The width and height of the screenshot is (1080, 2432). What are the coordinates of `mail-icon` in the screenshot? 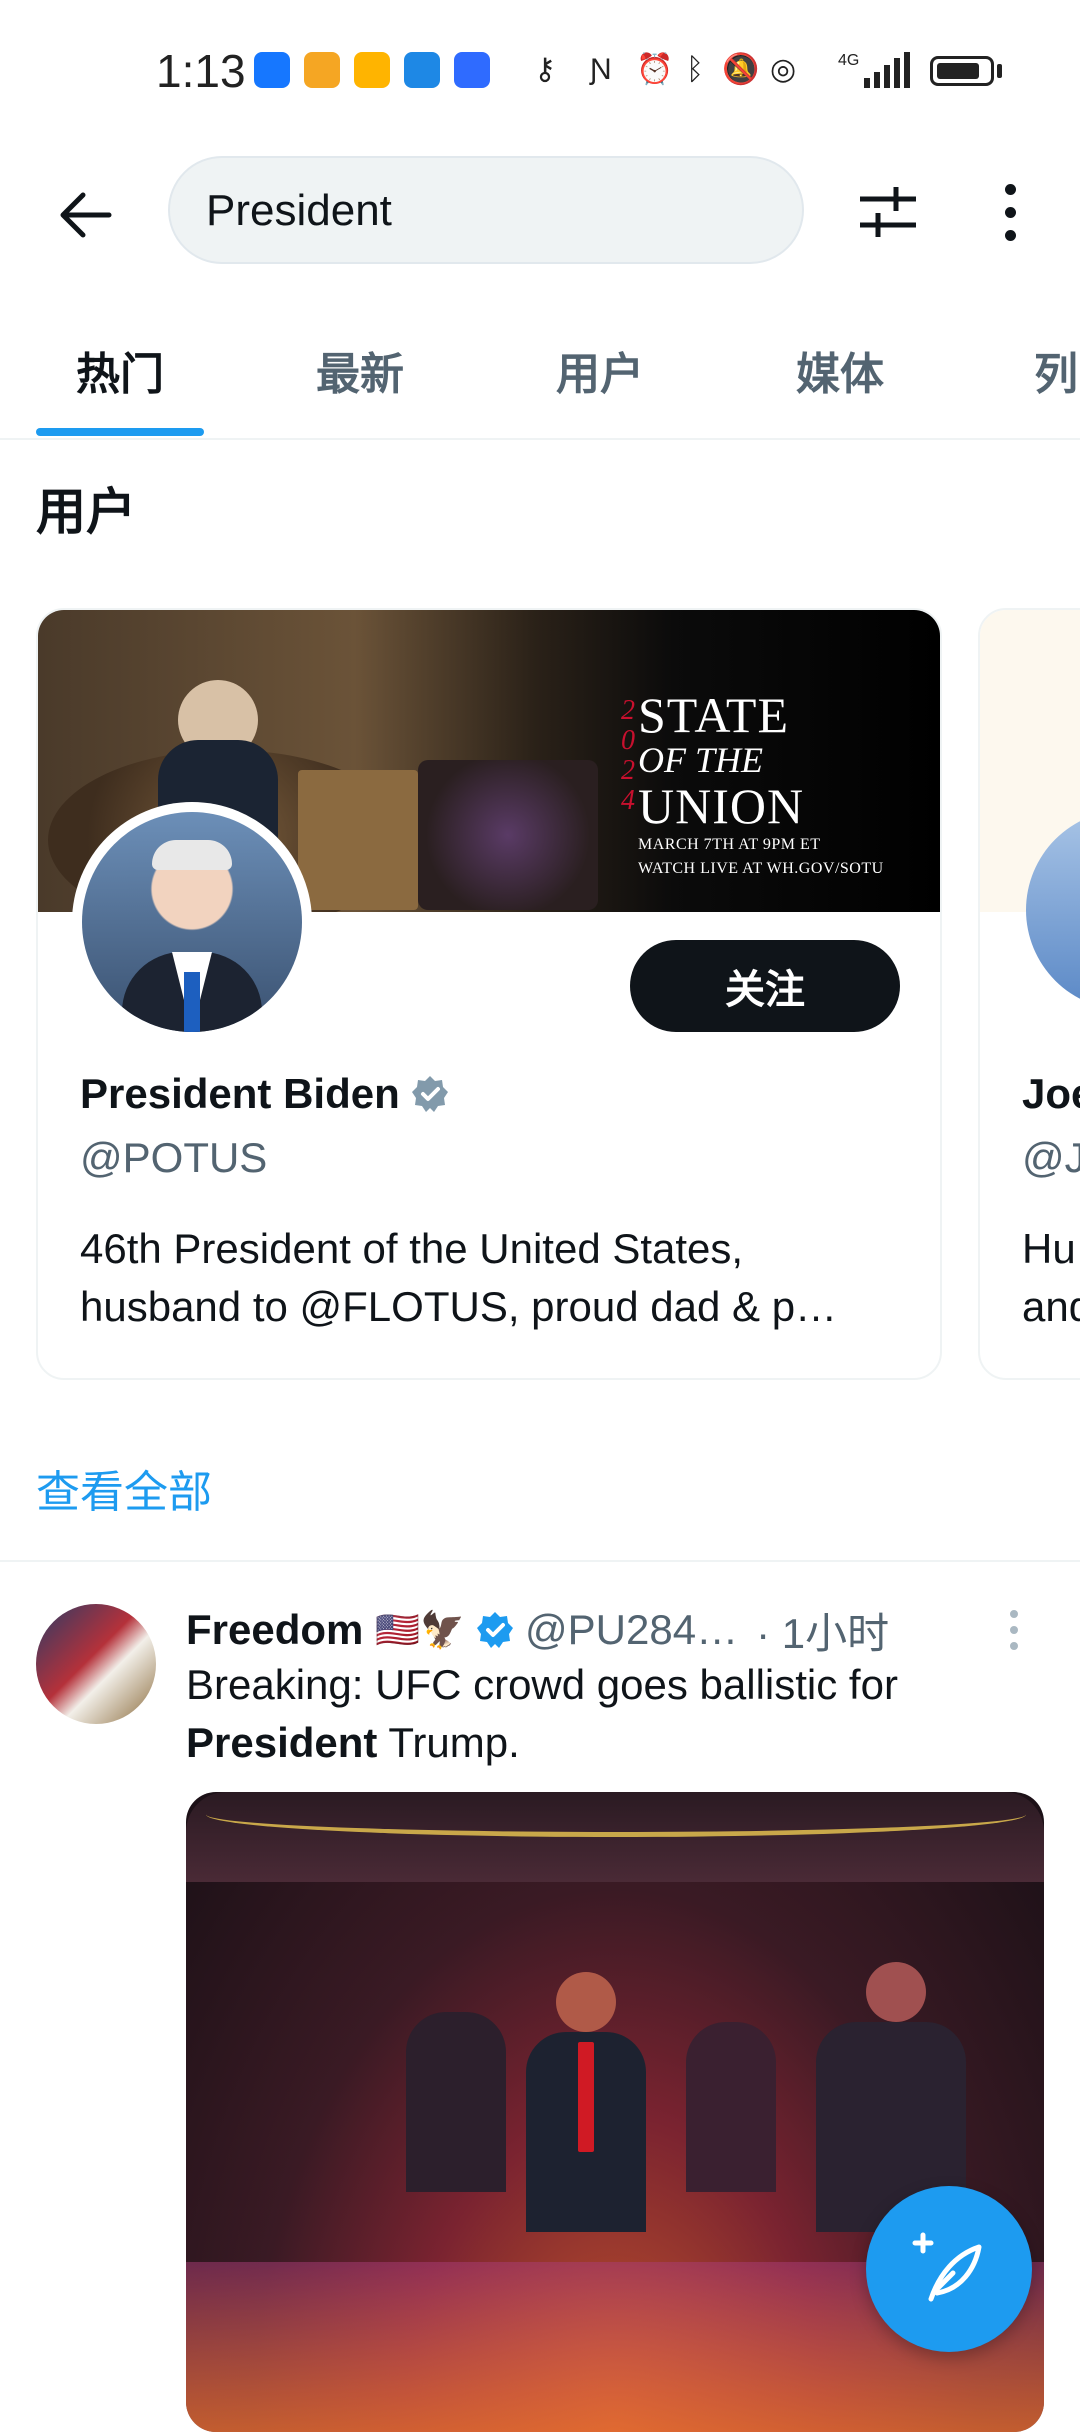 It's located at (372, 70).